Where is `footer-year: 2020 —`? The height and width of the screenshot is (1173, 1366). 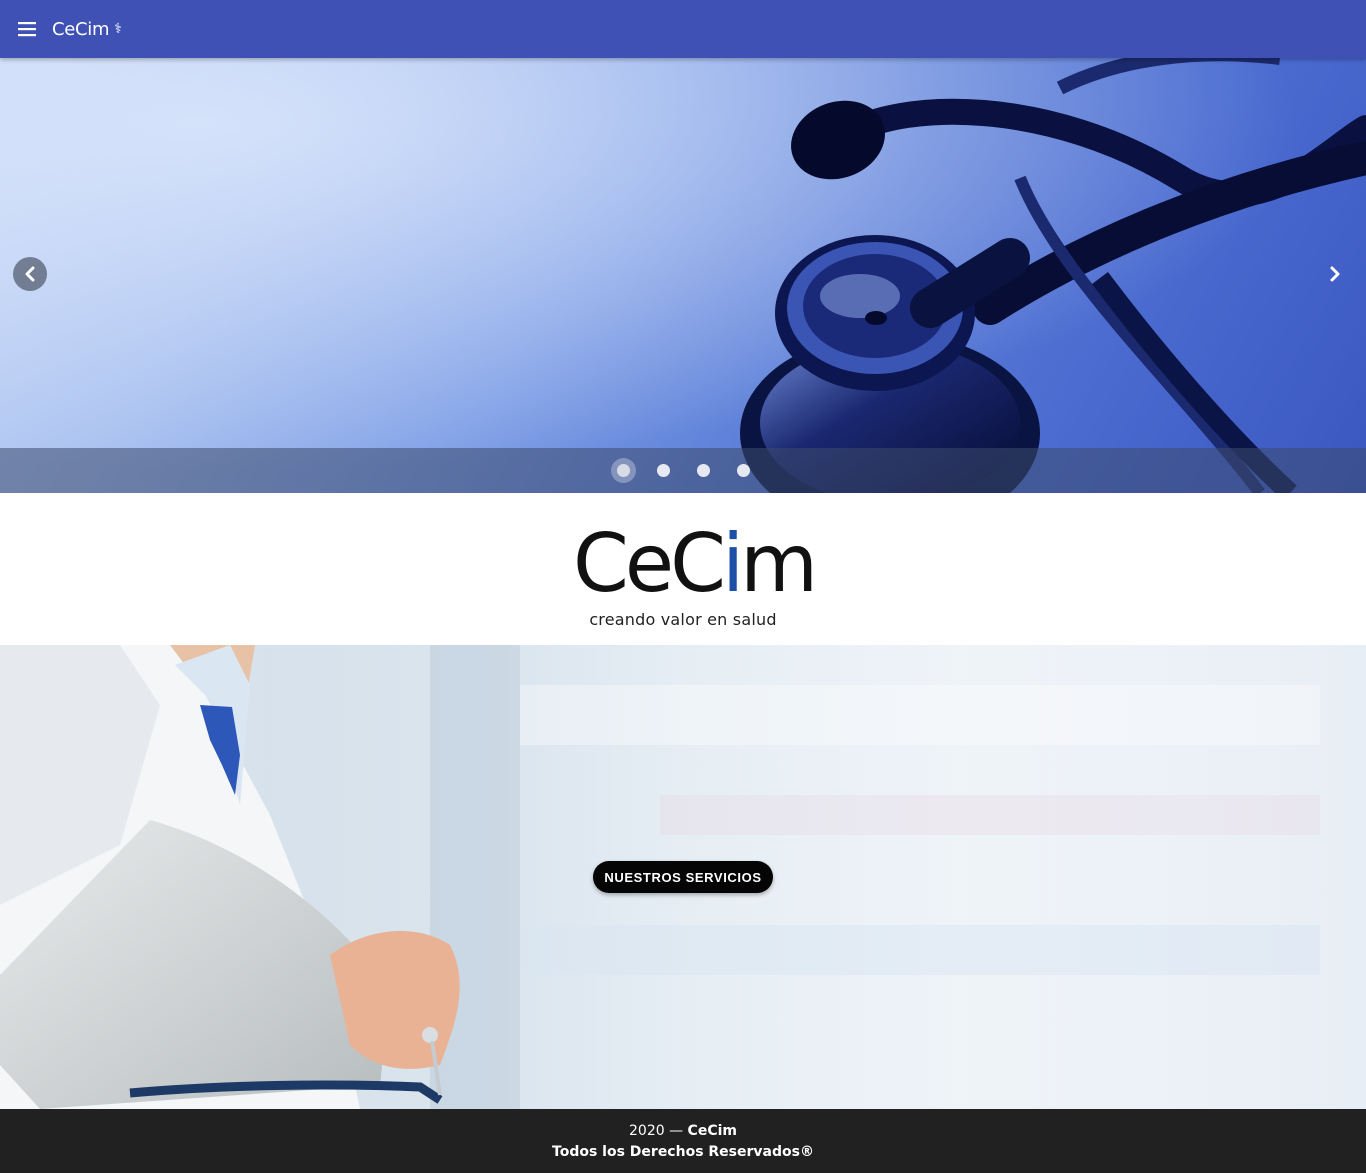 footer-year: 2020 — is located at coordinates (658, 1131).